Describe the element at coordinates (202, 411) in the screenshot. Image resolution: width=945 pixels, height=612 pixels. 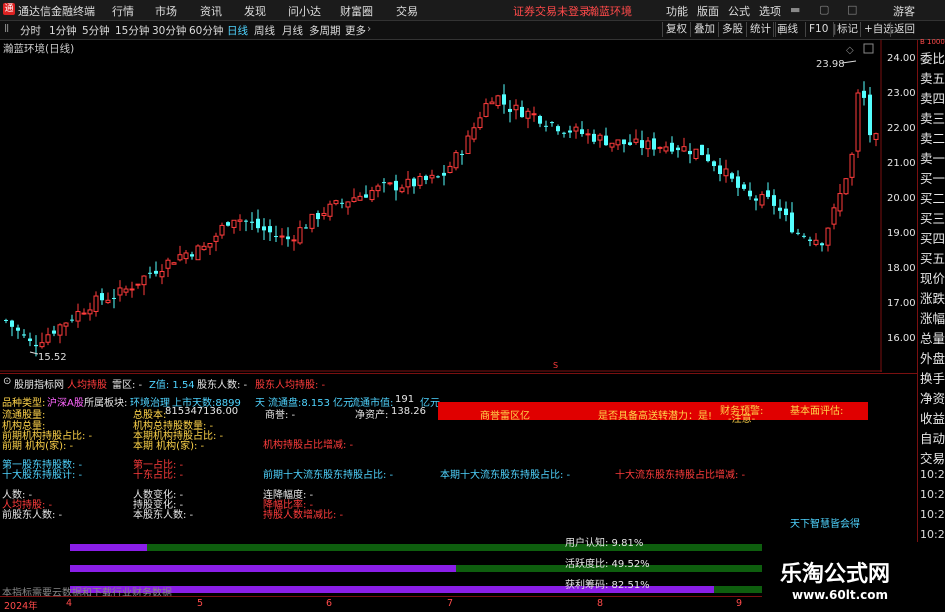
I see `indicator-field: 815347136.00` at that location.